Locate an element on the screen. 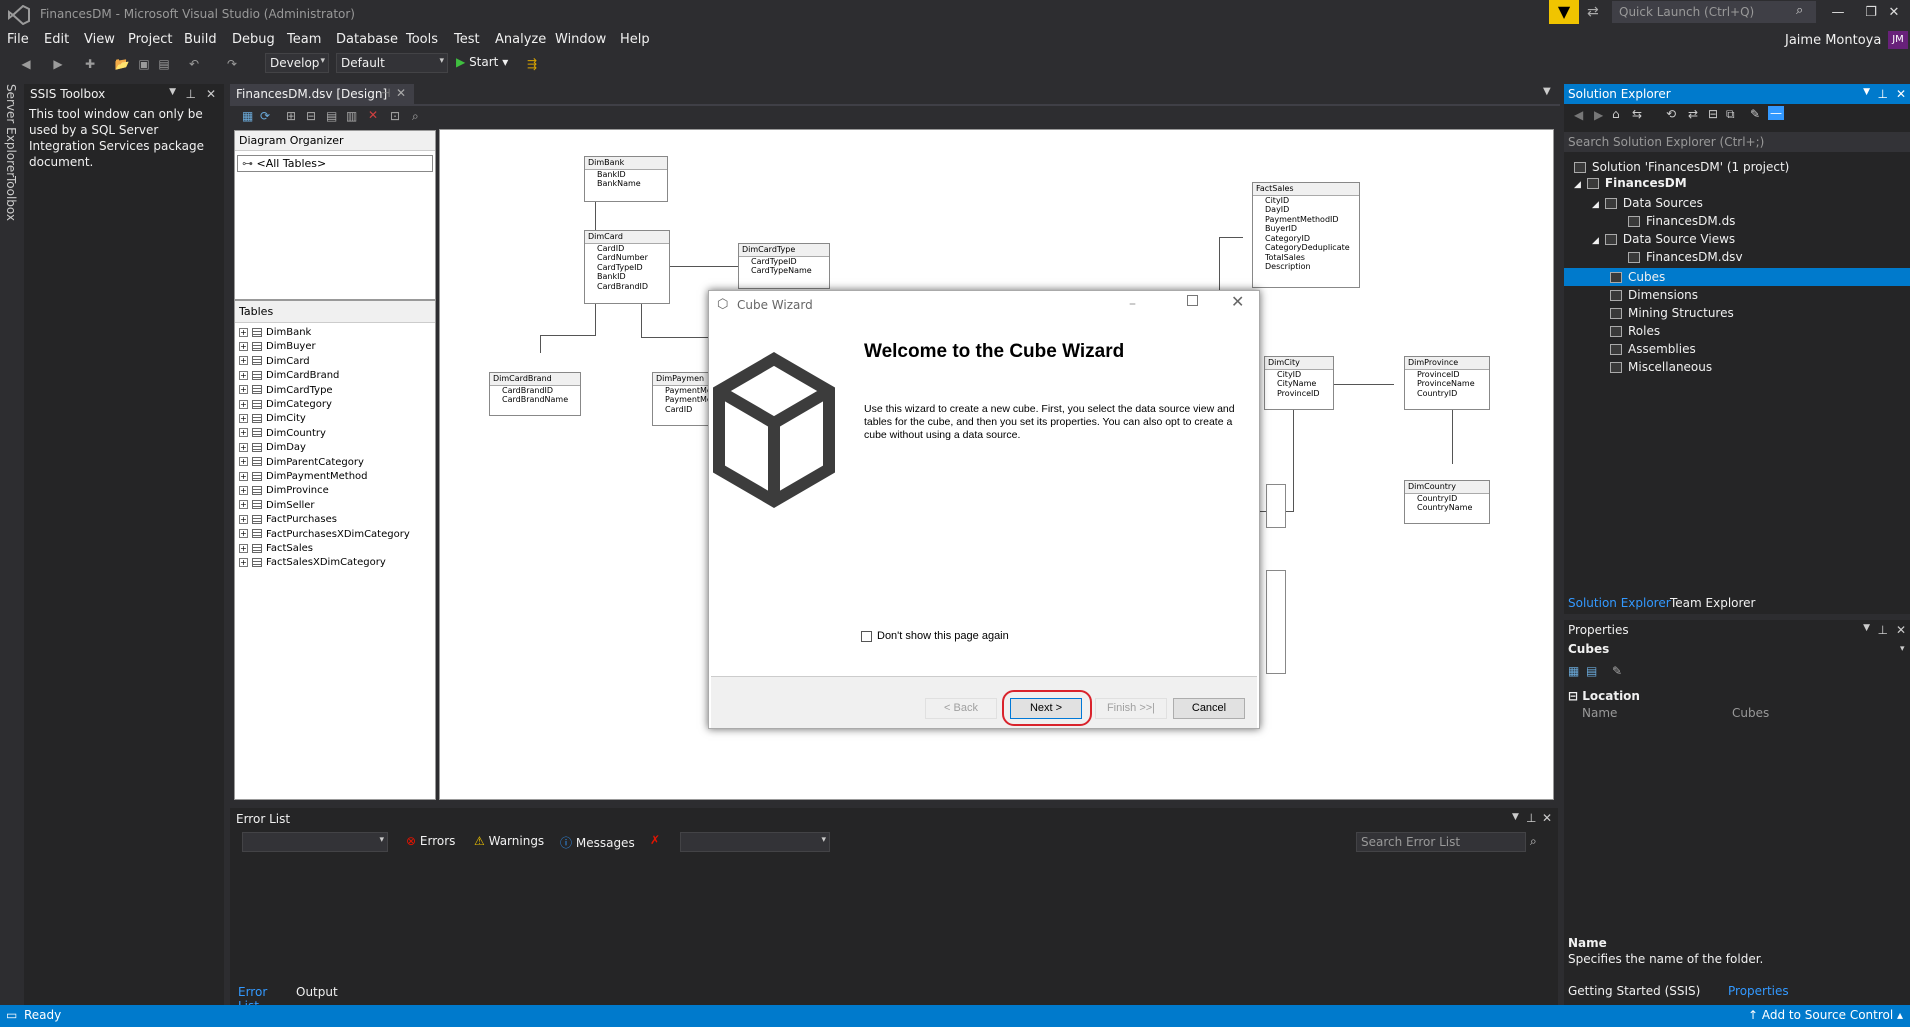 Image resolution: width=1910 pixels, height=1027 pixels. error-scope-select: ▾ is located at coordinates (315, 842).